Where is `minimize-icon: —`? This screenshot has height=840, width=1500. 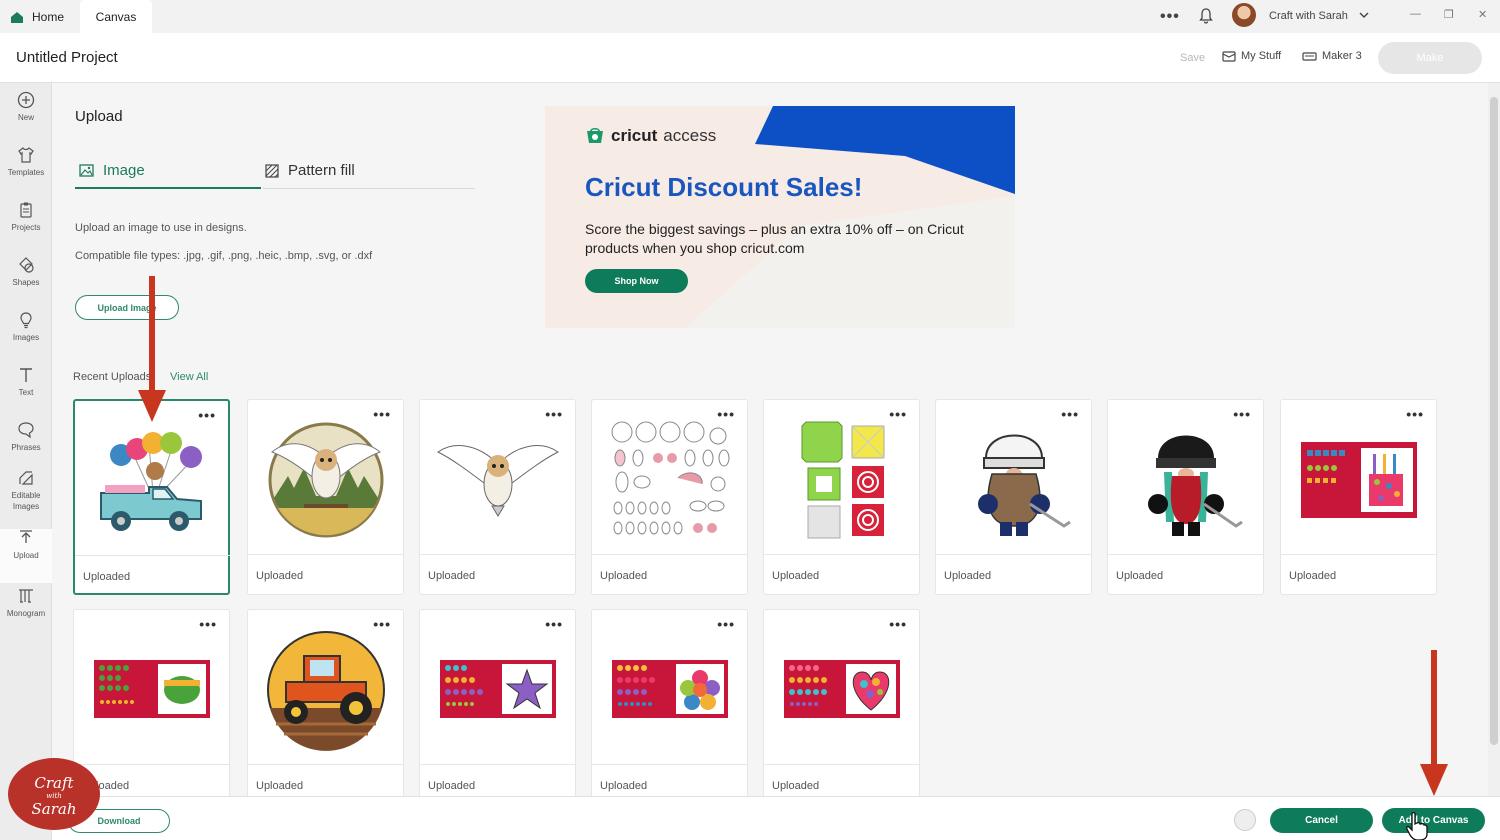
minimize-icon: — is located at coordinates (1415, 14).